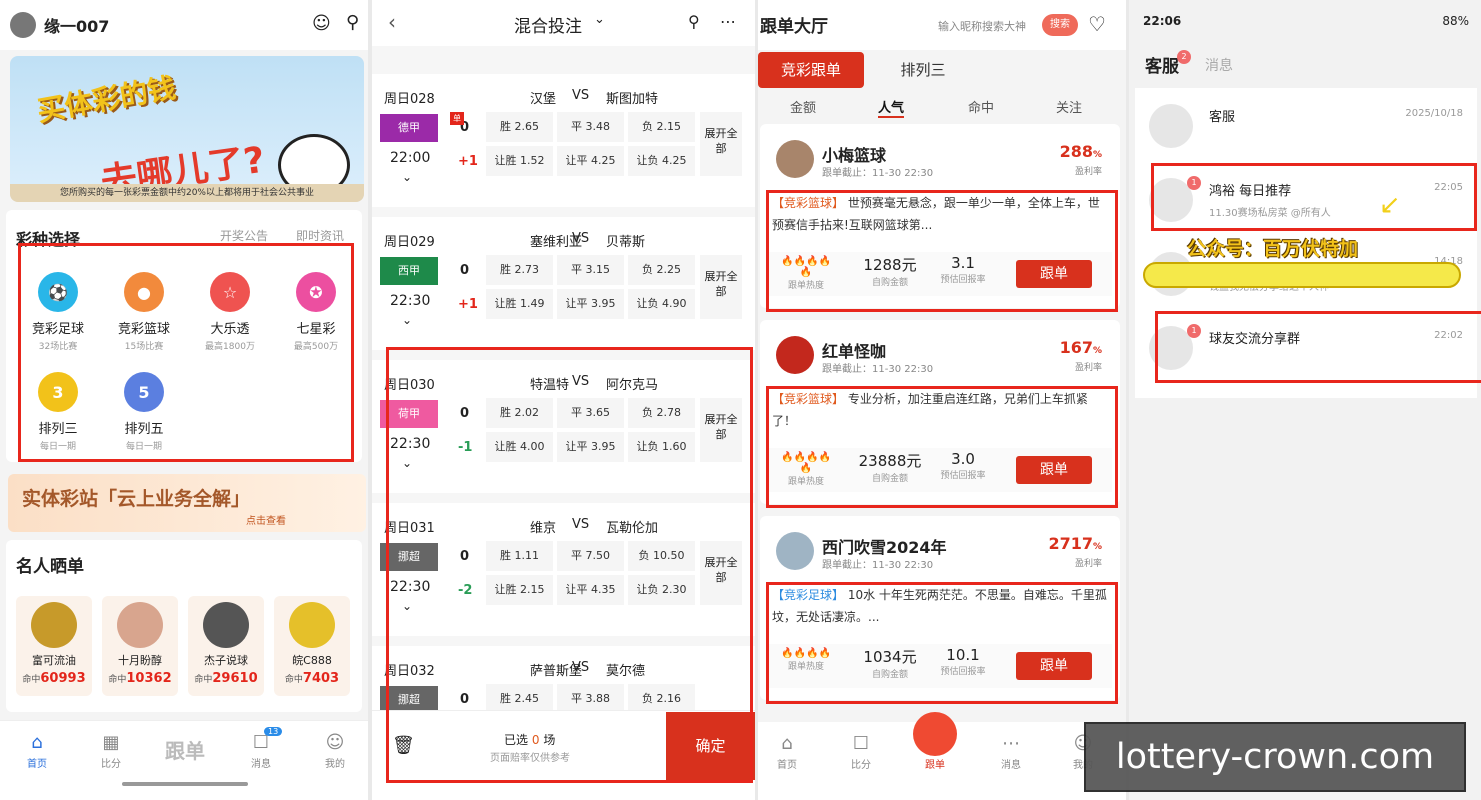  What do you see at coordinates (963, 465) in the screenshot?
I see `return-rate: 3.0 预估回报率` at bounding box center [963, 465].